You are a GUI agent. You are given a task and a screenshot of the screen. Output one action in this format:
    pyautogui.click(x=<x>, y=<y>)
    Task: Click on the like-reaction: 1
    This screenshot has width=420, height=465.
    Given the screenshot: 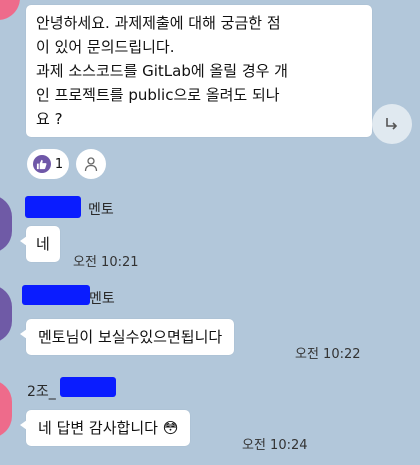 What is the action you would take?
    pyautogui.click(x=48, y=164)
    